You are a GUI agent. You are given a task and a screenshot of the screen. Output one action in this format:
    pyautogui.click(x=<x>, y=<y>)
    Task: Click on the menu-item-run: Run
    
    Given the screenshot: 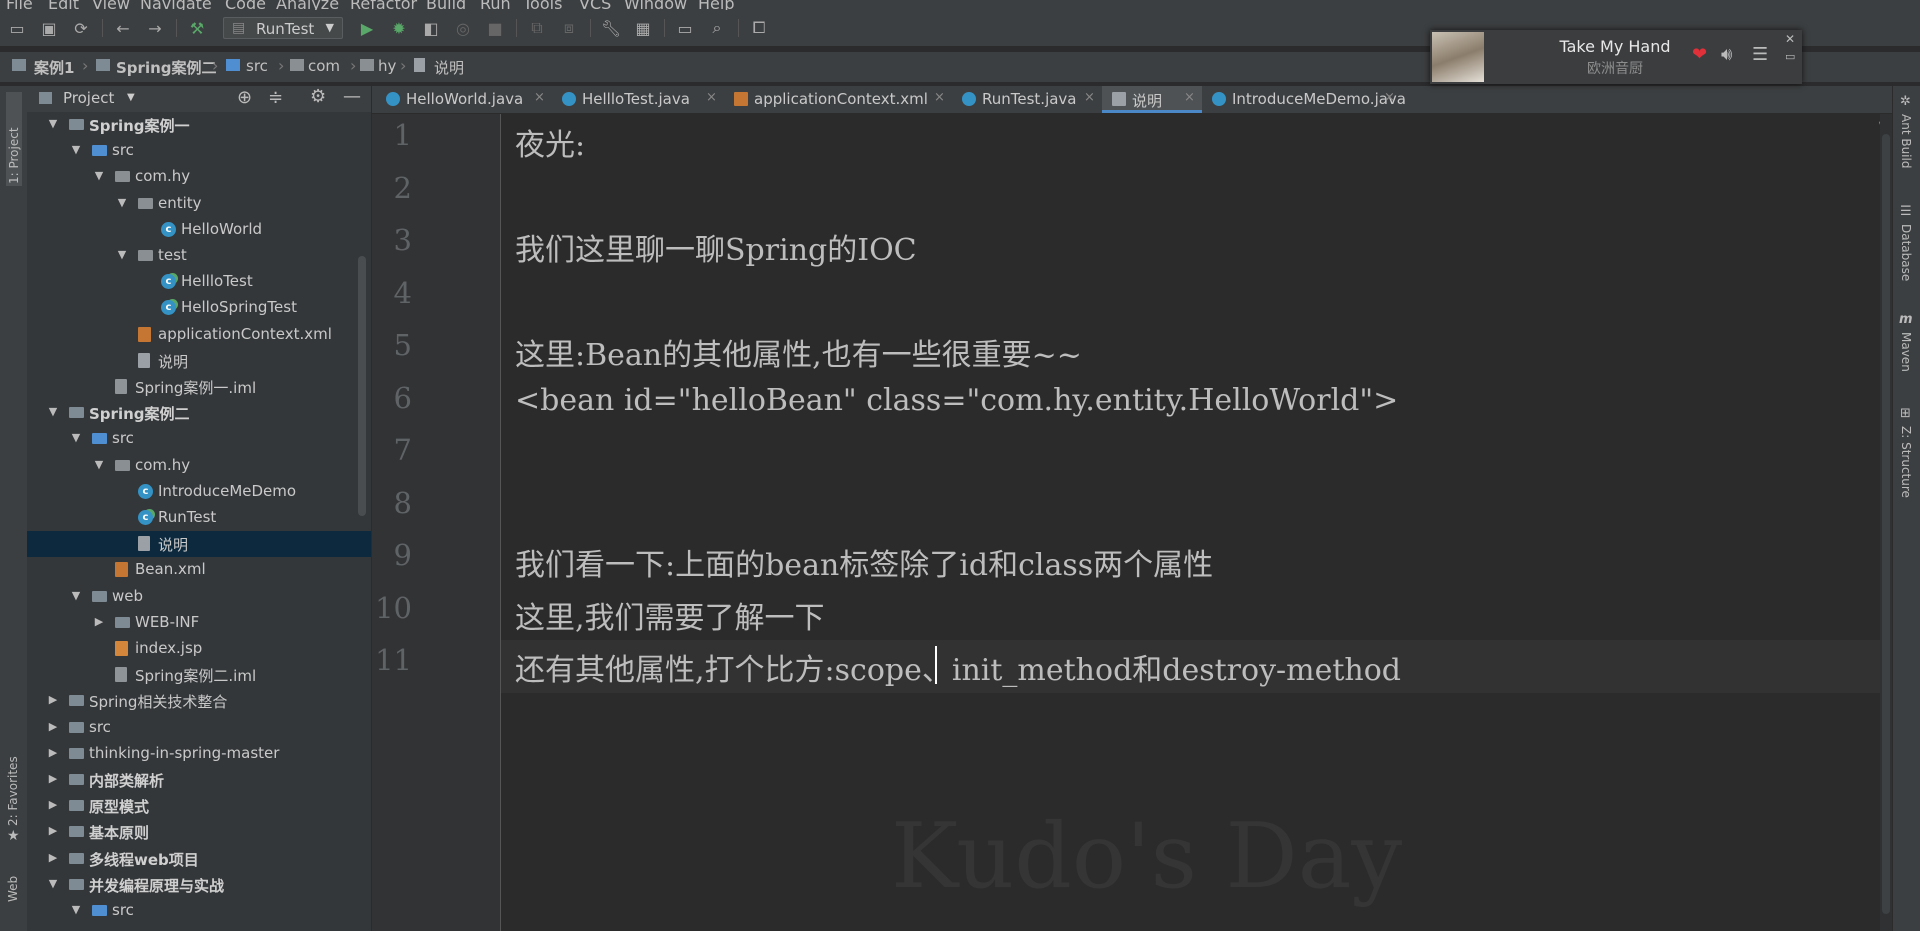 What is the action you would take?
    pyautogui.click(x=495, y=5)
    